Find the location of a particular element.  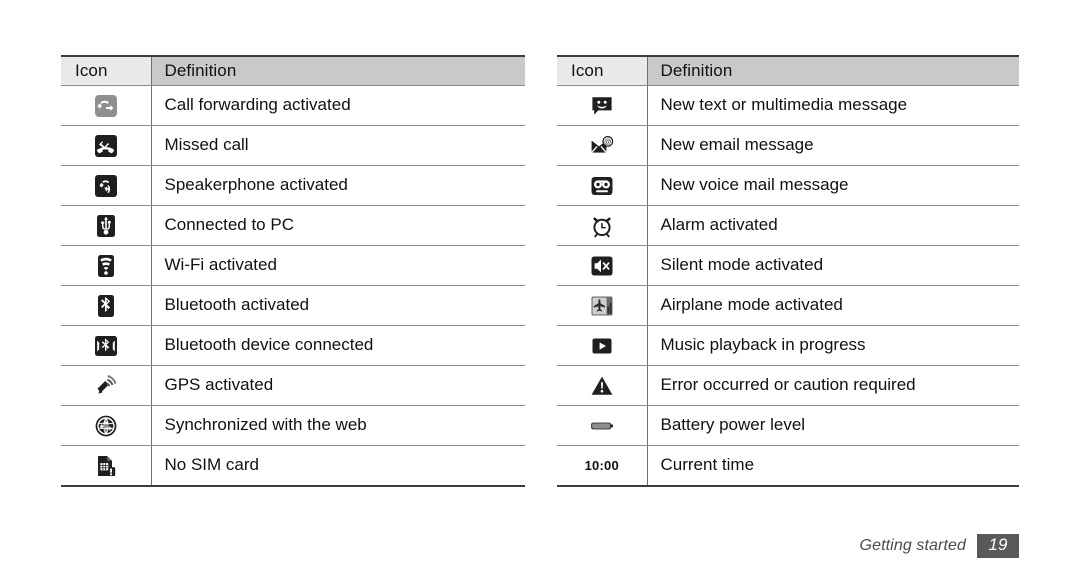

definition-cell: Battery power level is located at coordinates (833, 425).